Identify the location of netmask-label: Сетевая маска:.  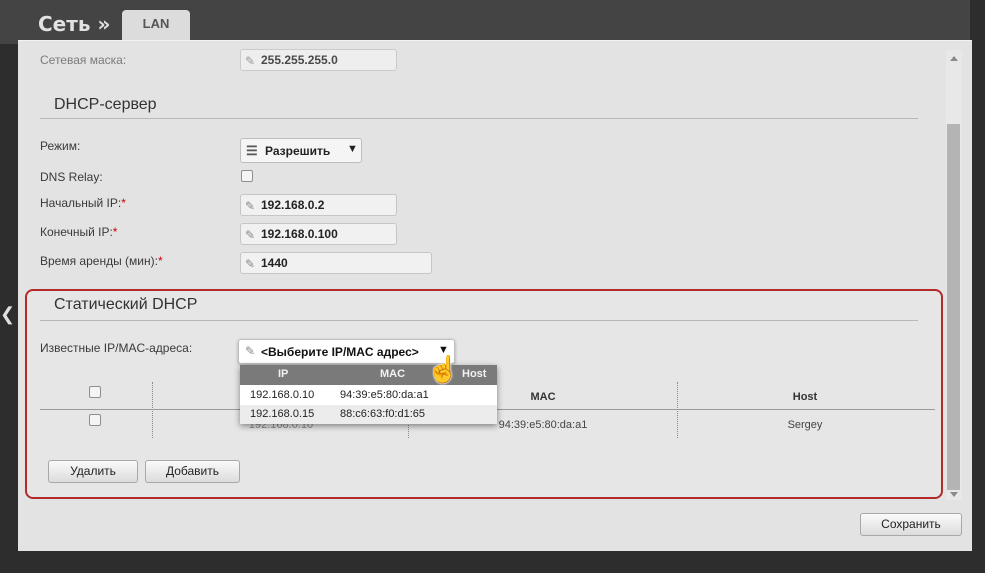
(83, 60).